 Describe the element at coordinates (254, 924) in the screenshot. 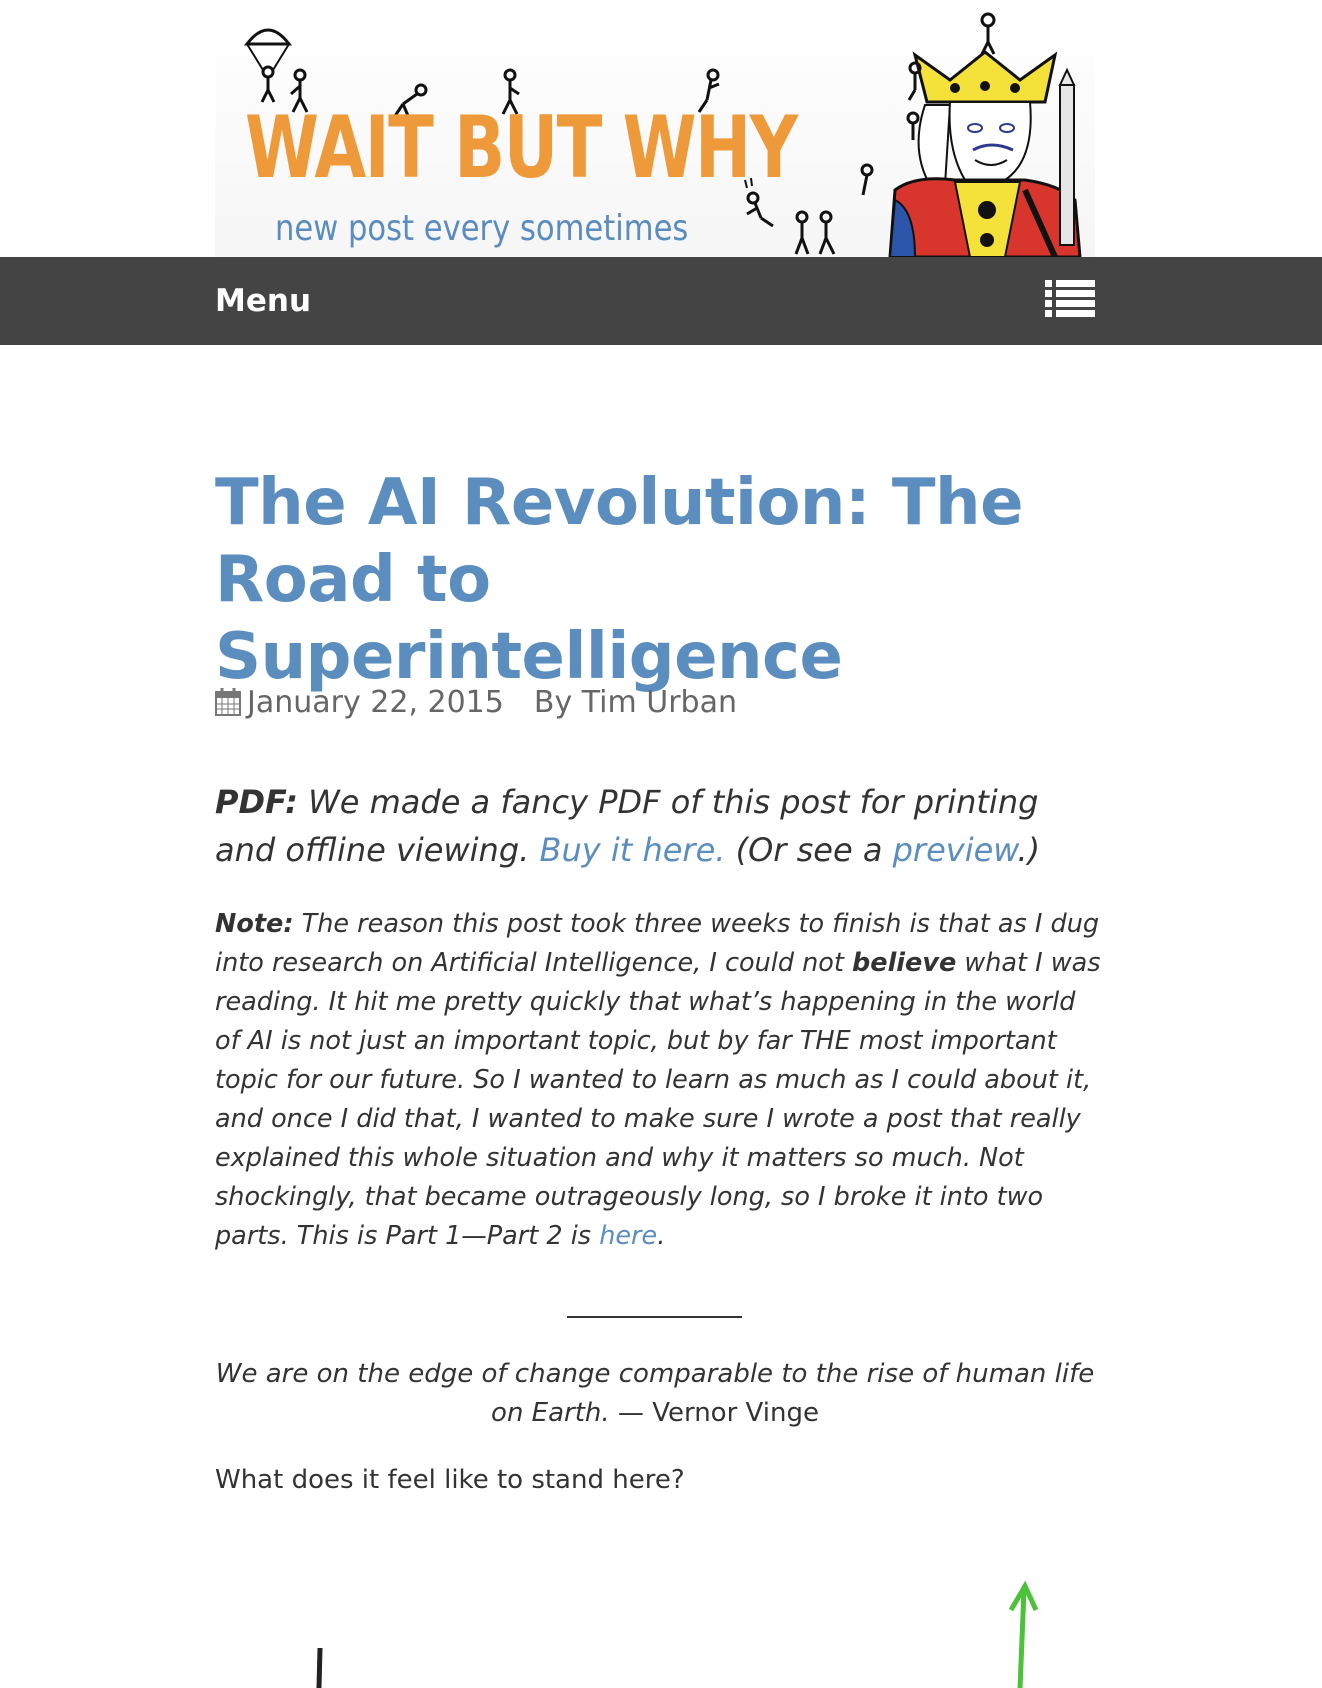

I see `note-label: Note:` at that location.